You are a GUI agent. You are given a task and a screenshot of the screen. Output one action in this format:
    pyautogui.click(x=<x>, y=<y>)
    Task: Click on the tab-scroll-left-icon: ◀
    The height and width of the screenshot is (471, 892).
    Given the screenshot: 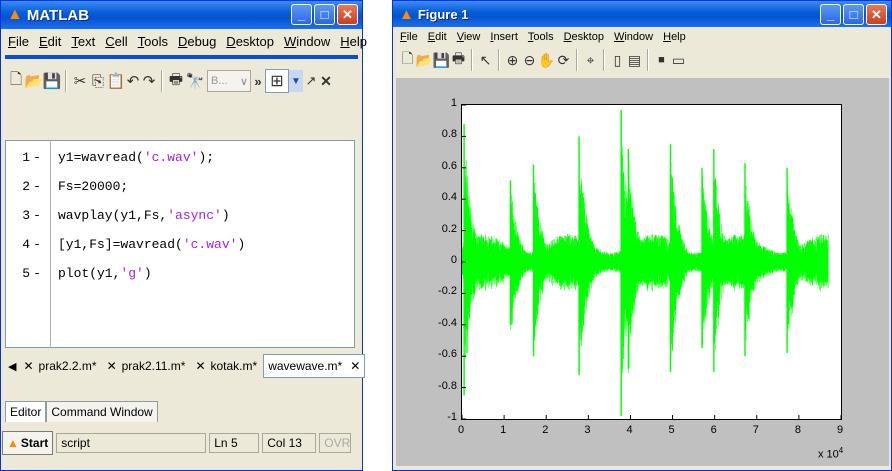 What is the action you would take?
    pyautogui.click(x=12, y=366)
    